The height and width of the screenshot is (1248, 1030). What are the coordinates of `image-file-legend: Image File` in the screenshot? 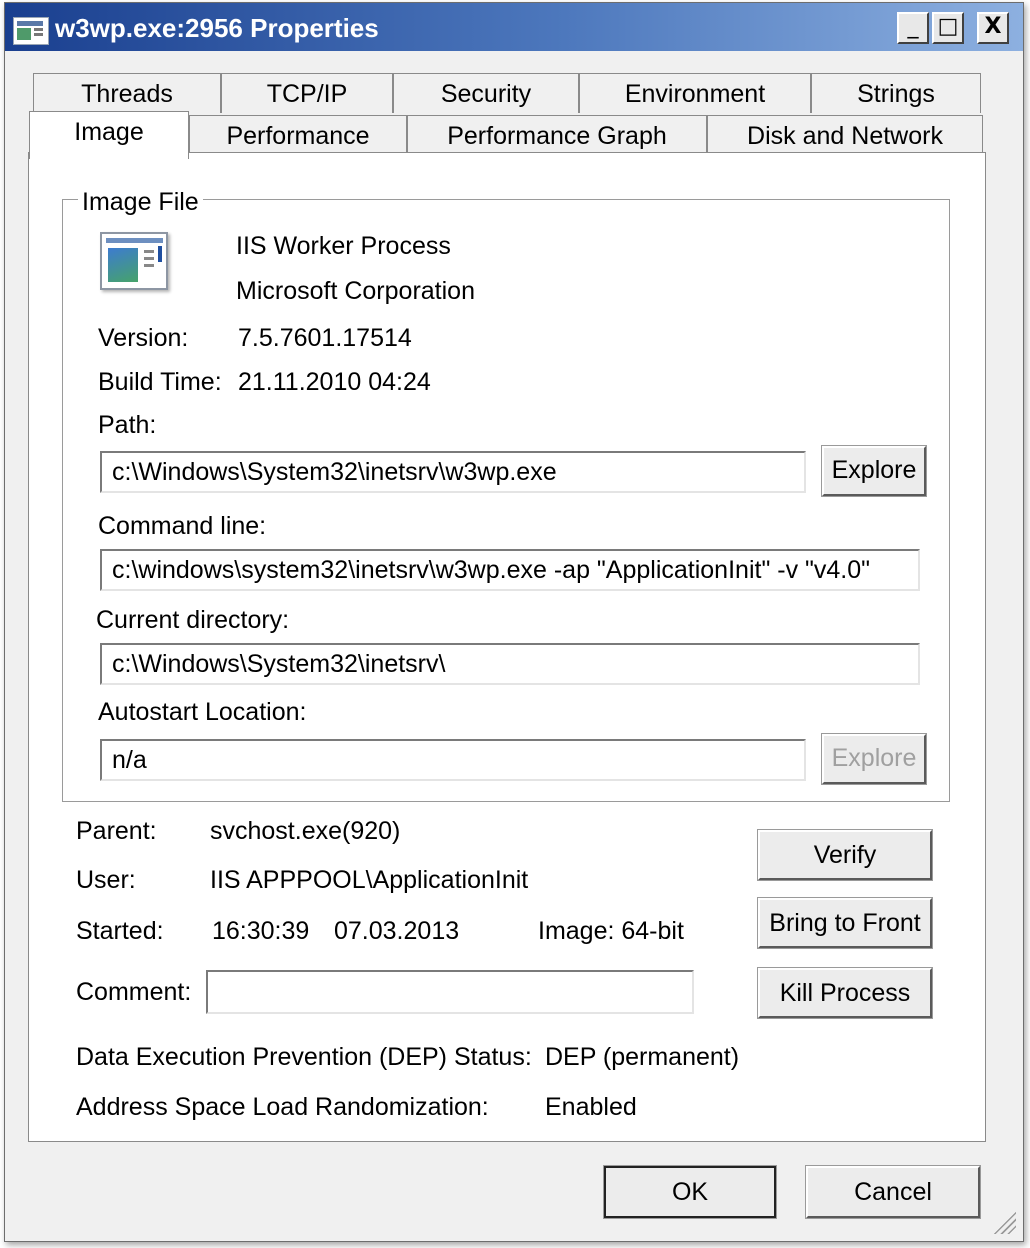 It's located at (140, 202).